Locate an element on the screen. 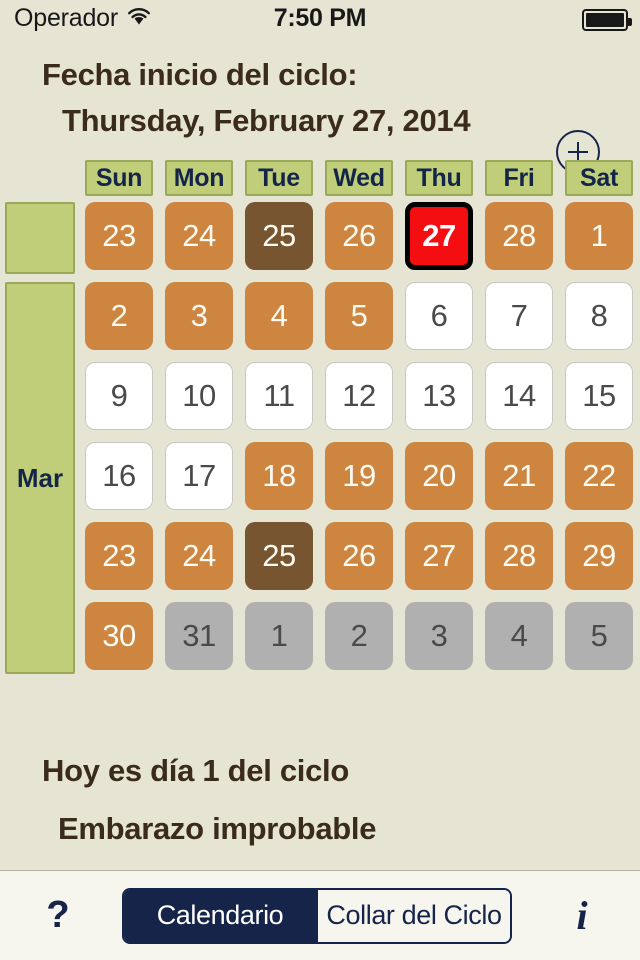 The height and width of the screenshot is (960, 640). calendar-day: 19 is located at coordinates (359, 476).